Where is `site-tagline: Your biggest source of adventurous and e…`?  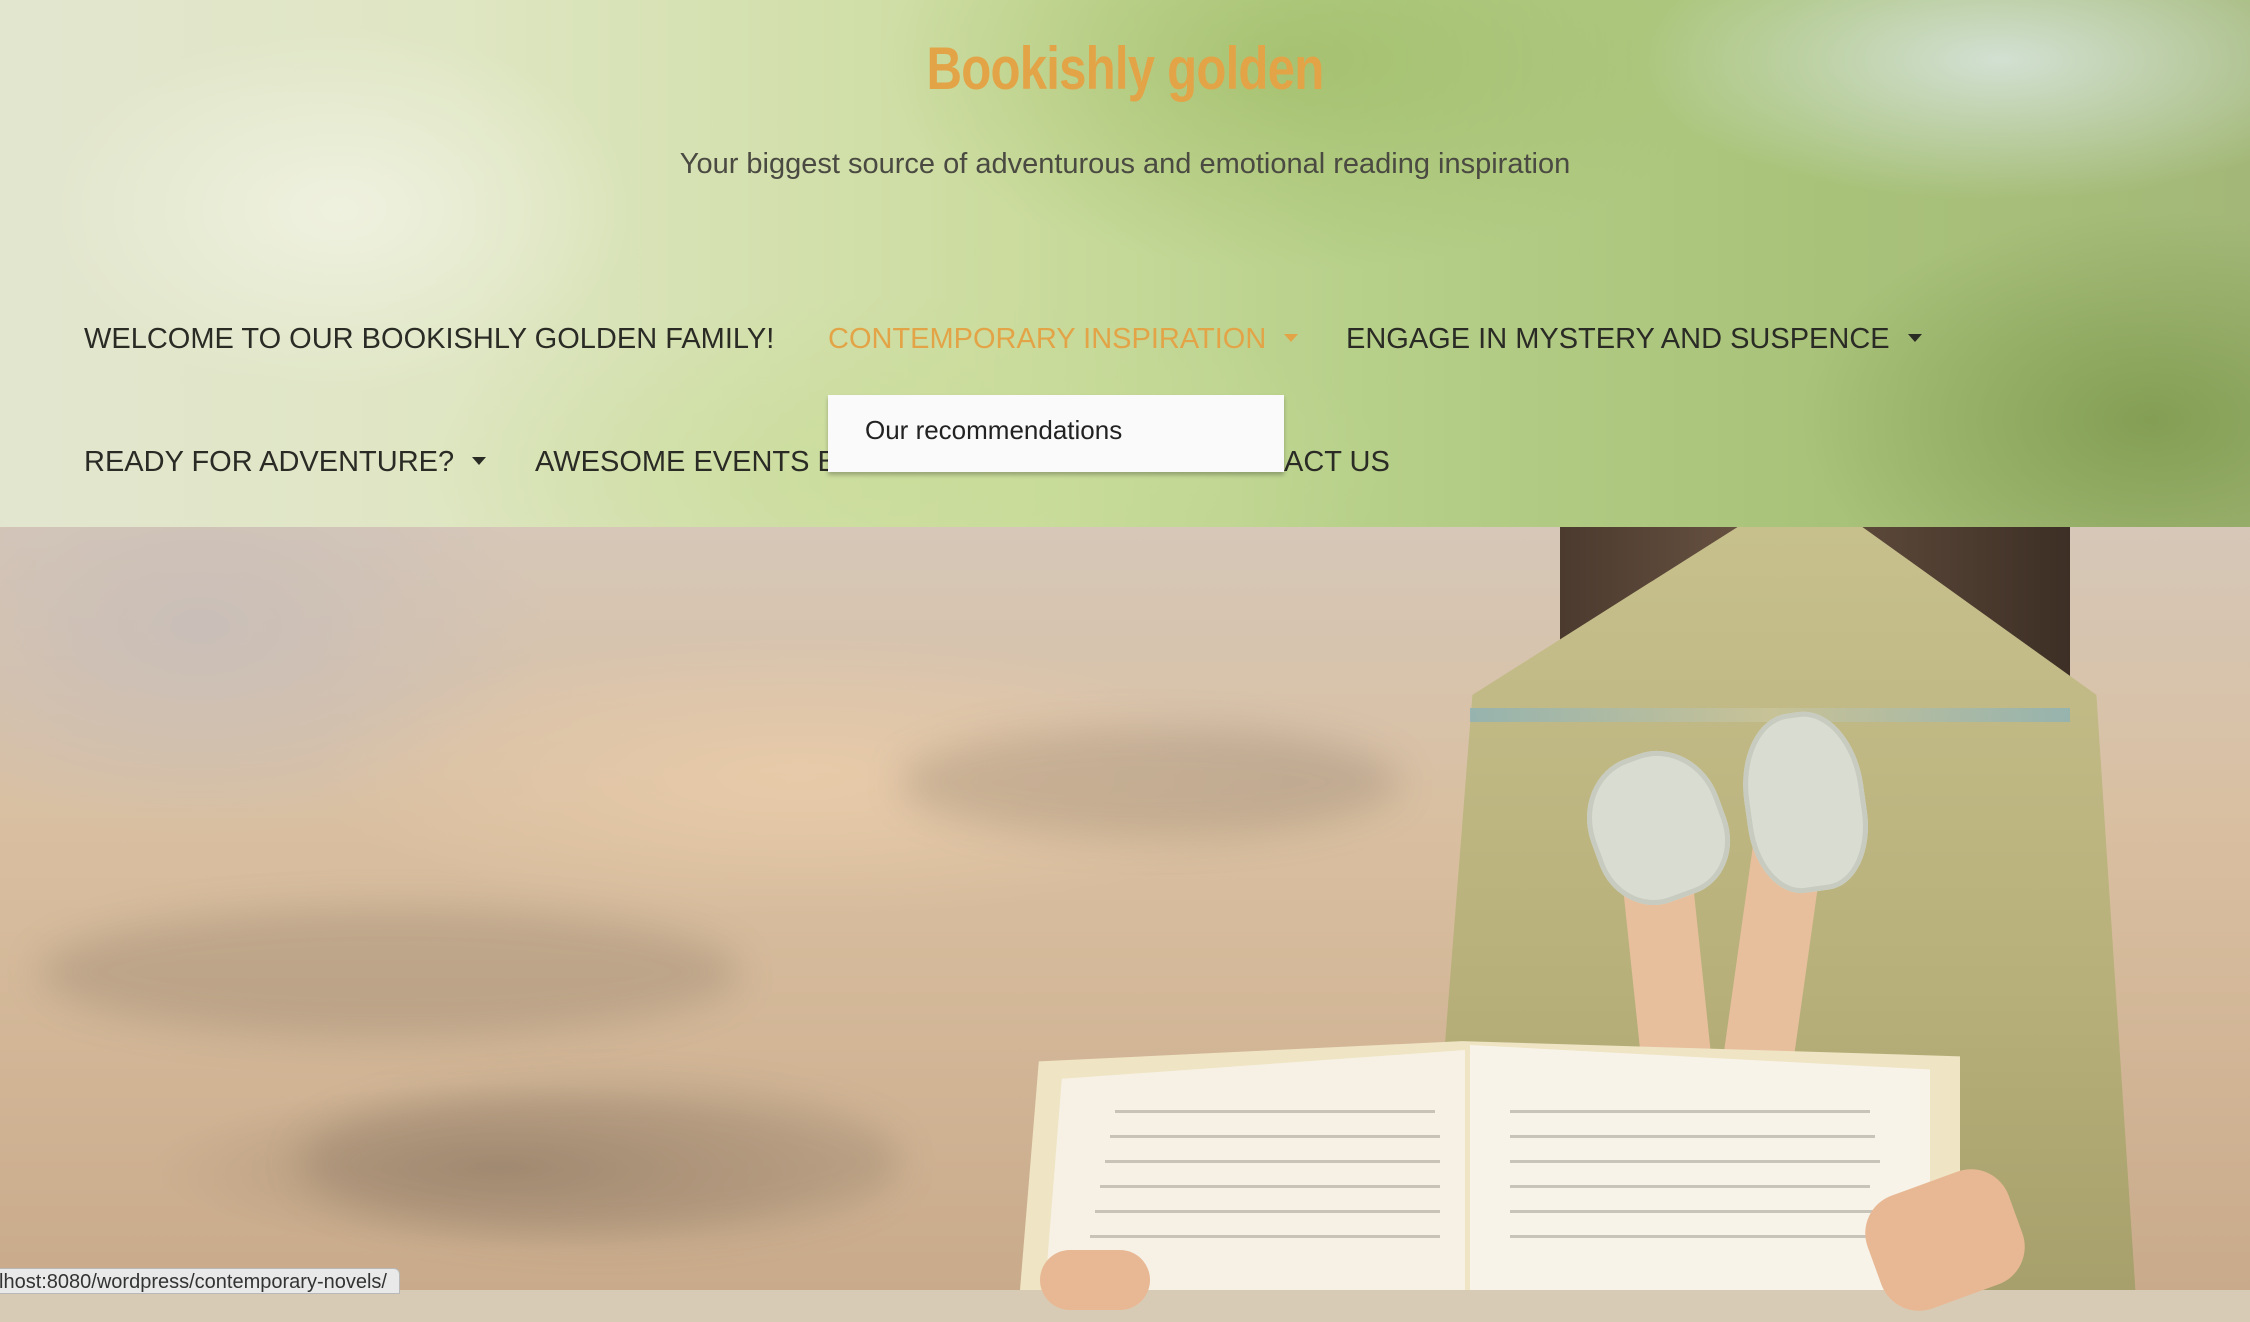 site-tagline: Your biggest source of adventurous and e… is located at coordinates (1125, 164).